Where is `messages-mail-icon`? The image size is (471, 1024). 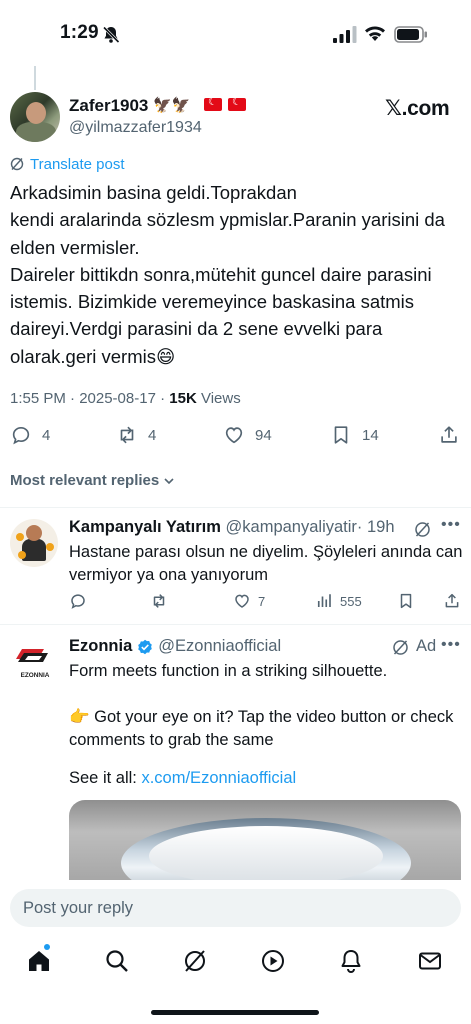
messages-mail-icon is located at coordinates (430, 961).